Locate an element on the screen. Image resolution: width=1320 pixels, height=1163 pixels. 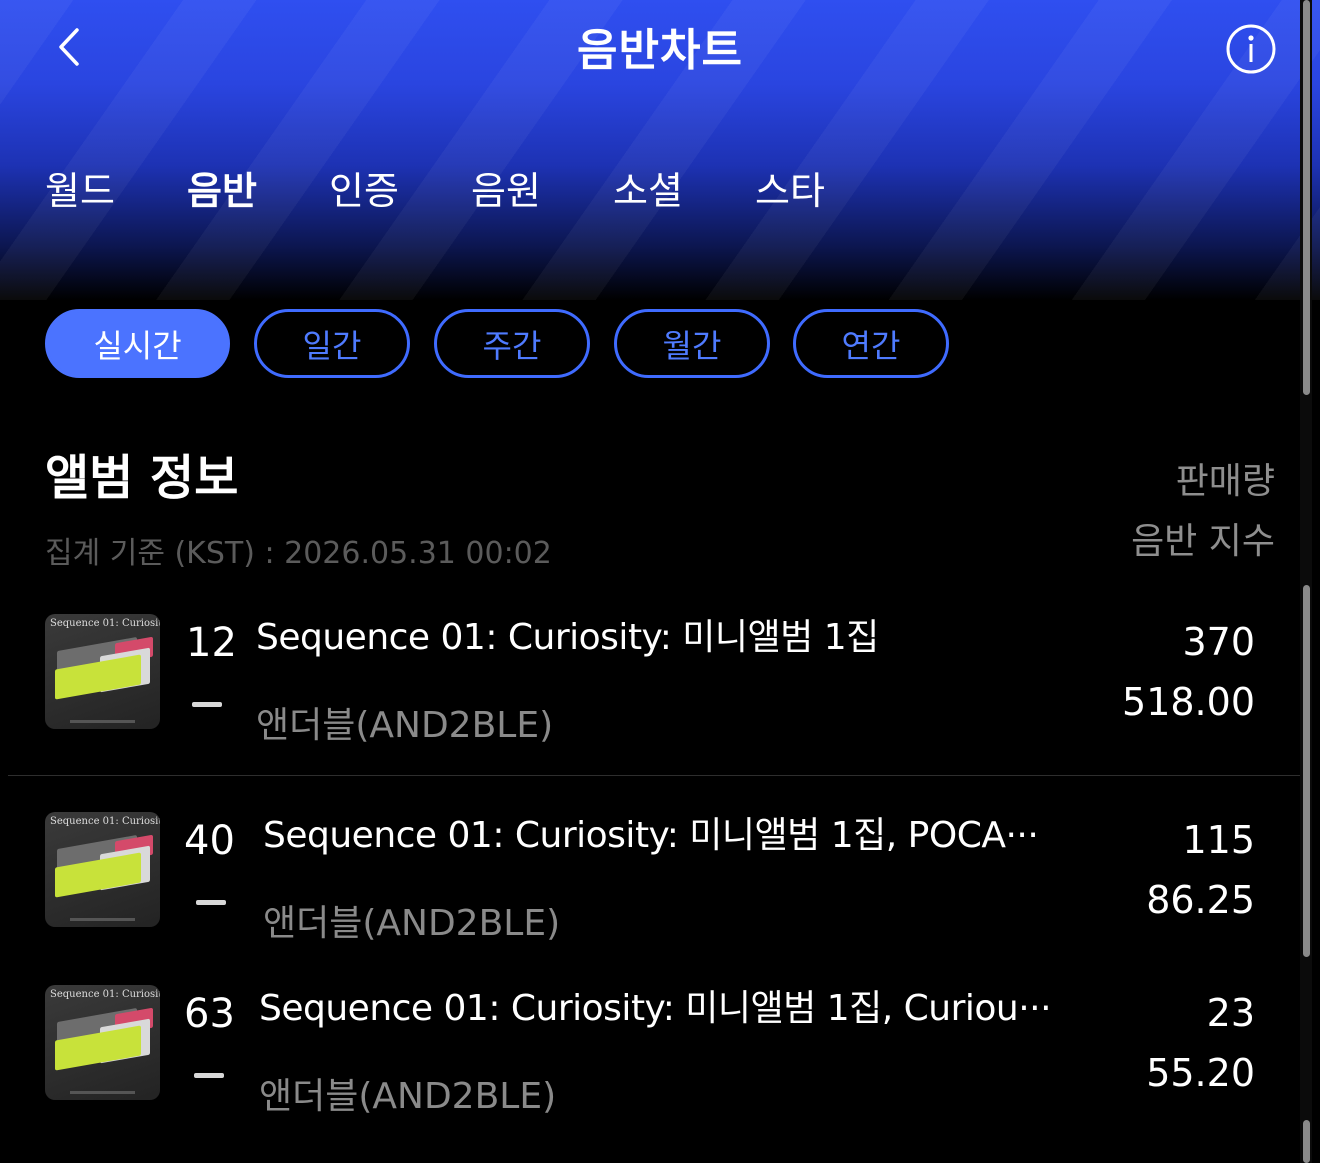
scrollbar-thumb is located at coordinates (1306, 771).